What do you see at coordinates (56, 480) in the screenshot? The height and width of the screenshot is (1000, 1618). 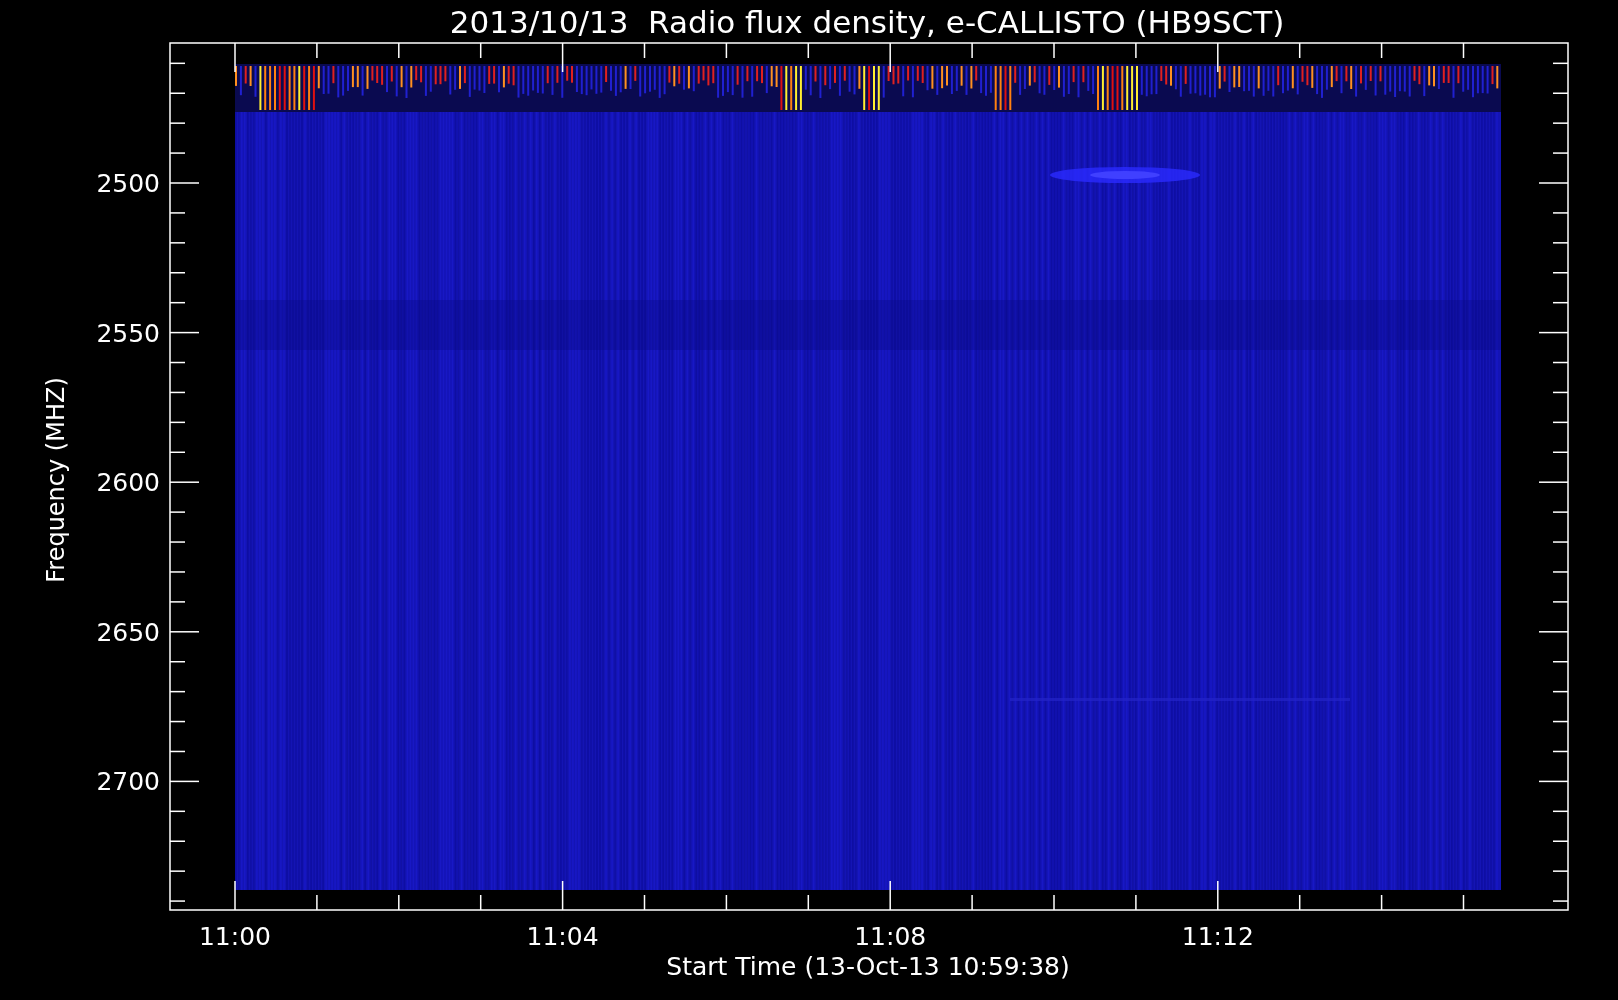 I see `axis-label: Frequency (MHZ)` at bounding box center [56, 480].